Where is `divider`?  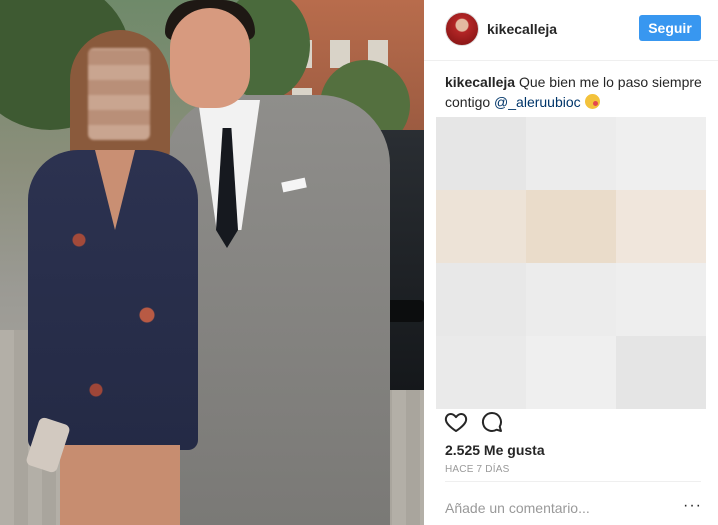
divider is located at coordinates (573, 481).